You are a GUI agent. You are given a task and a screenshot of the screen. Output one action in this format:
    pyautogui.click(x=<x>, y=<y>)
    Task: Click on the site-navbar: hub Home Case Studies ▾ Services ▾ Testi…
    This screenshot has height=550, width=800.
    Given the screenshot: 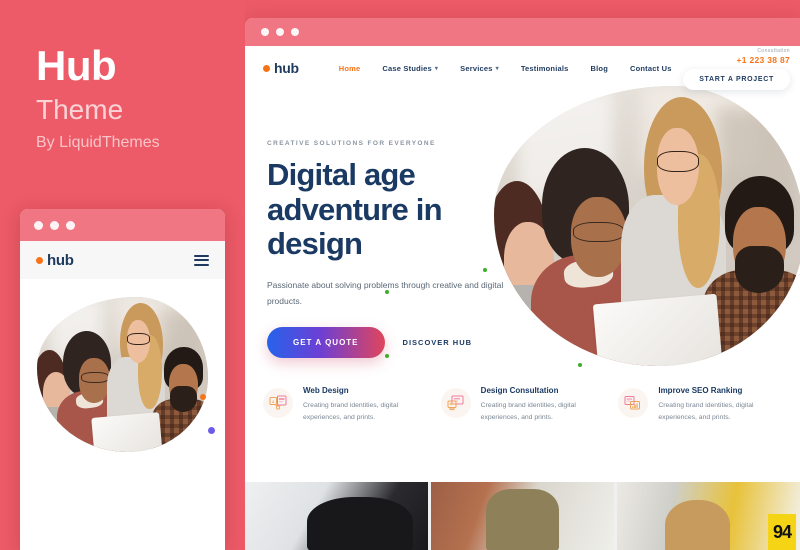 What is the action you would take?
    pyautogui.click(x=522, y=68)
    